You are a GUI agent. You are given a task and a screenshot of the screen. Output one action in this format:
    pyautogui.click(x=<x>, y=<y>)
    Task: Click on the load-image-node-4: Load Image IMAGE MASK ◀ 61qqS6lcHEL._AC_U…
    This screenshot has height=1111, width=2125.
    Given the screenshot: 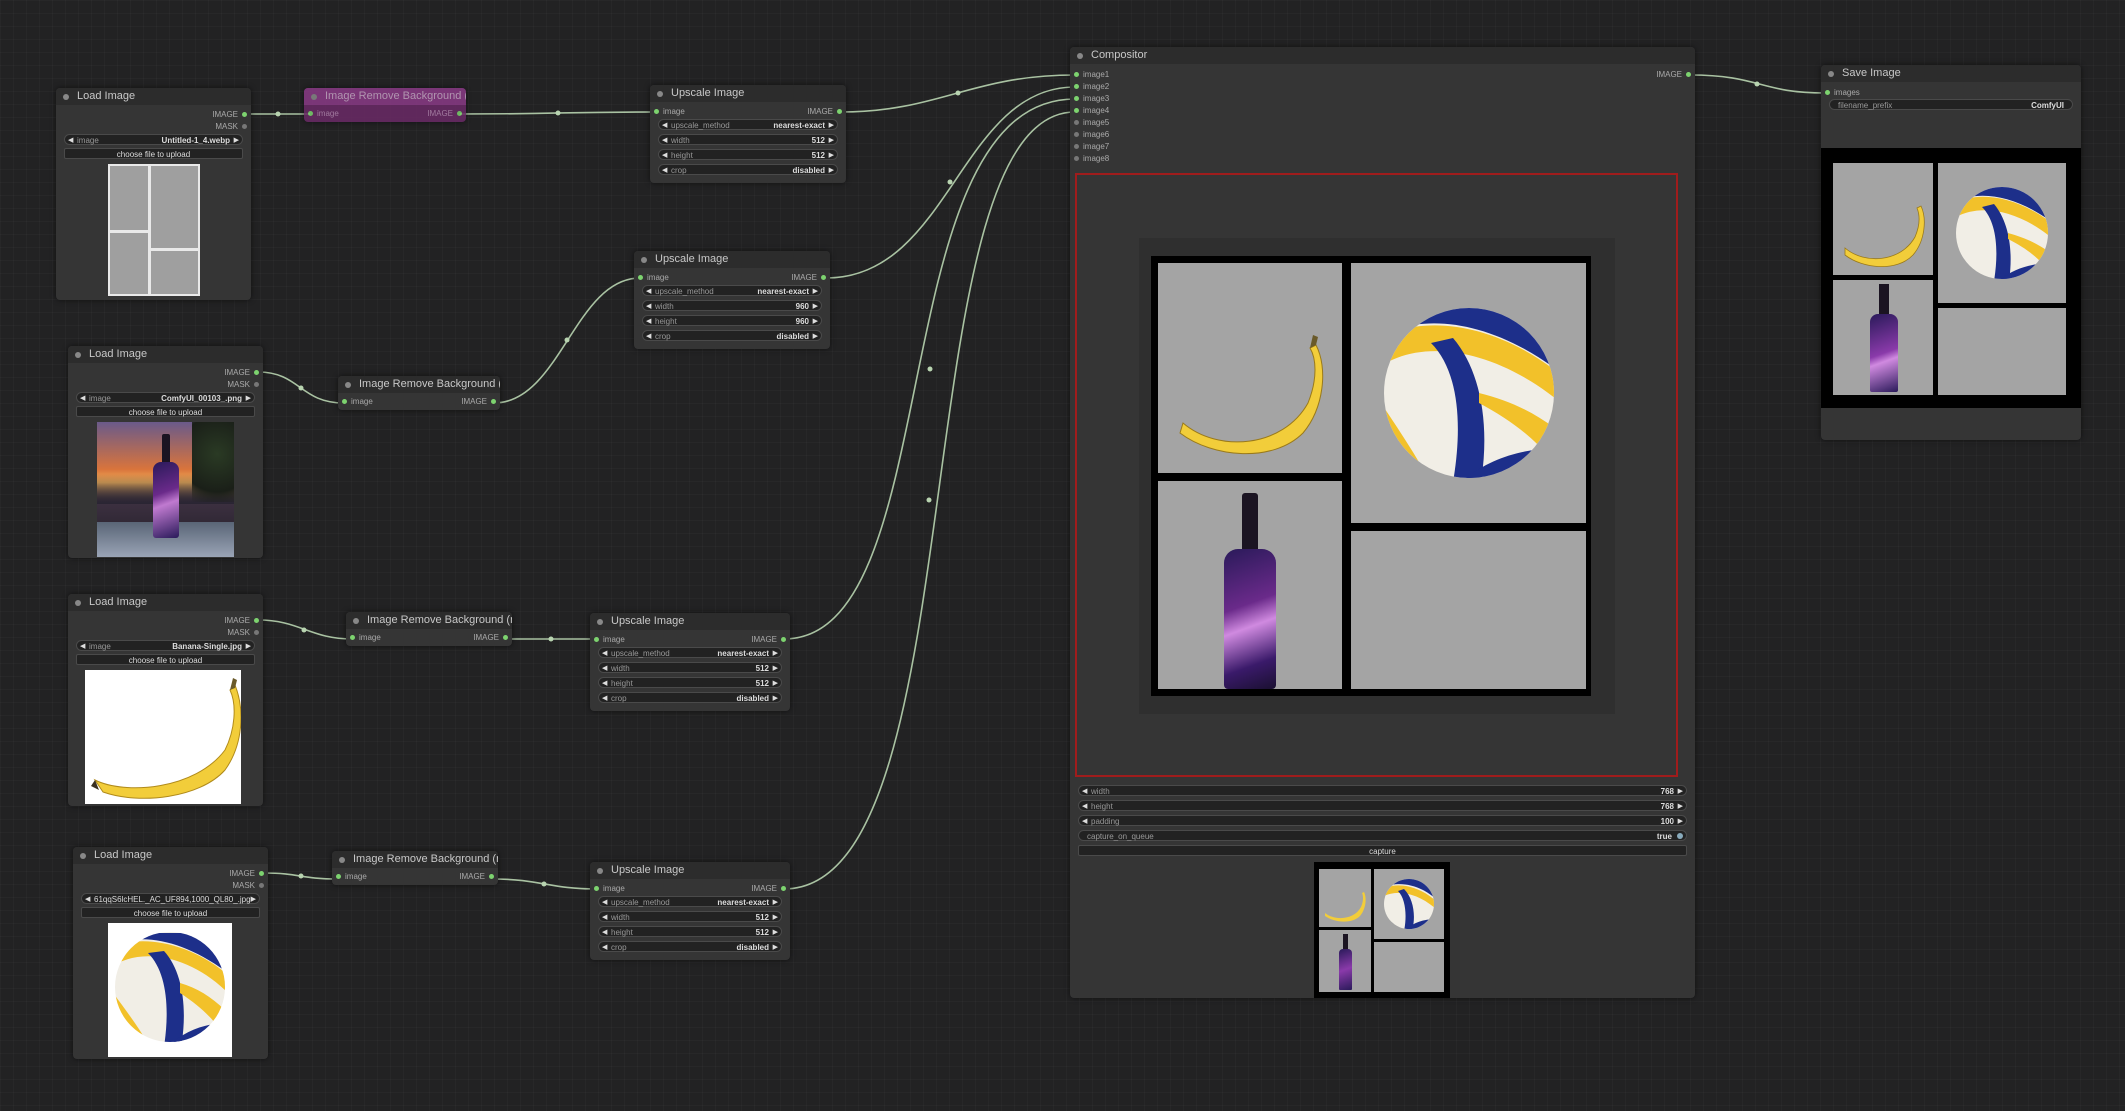 What is the action you would take?
    pyautogui.click(x=170, y=953)
    